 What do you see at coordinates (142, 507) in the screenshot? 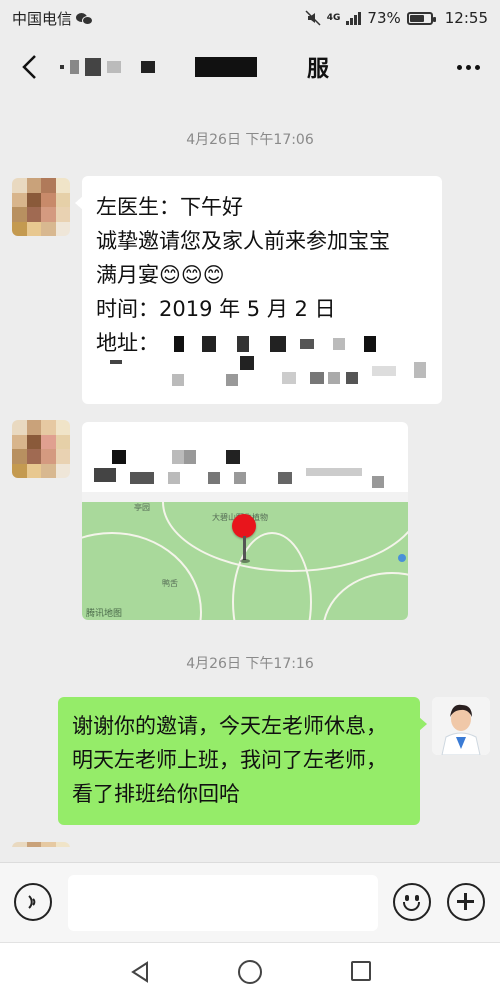
I see `map-label-3: 亭园` at bounding box center [142, 507].